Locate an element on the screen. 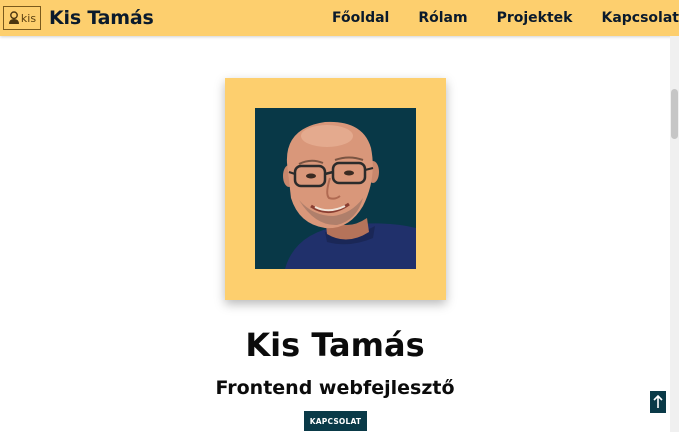 Image resolution: width=679 pixels, height=432 pixels. back-to-top-button is located at coordinates (658, 402).